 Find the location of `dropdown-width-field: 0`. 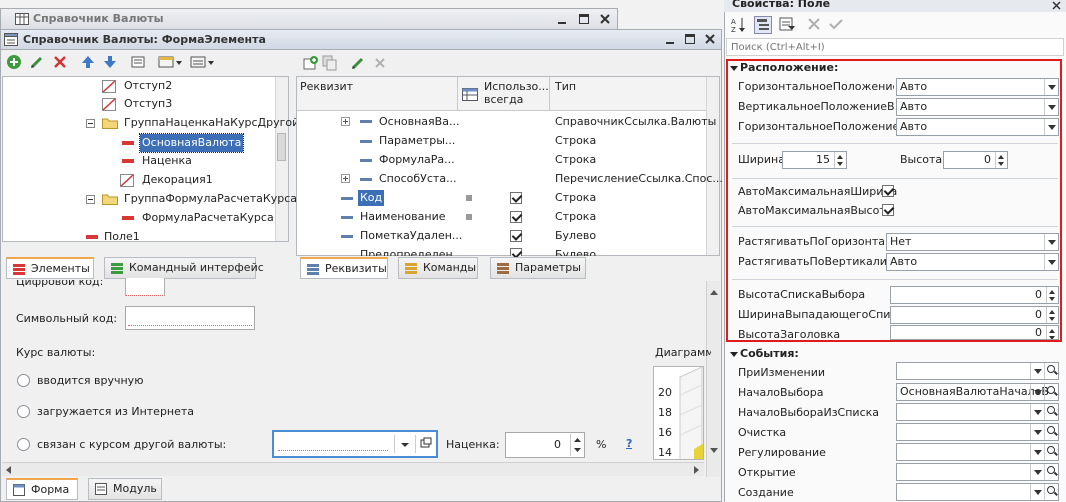

dropdown-width-field: 0 is located at coordinates (974, 315).